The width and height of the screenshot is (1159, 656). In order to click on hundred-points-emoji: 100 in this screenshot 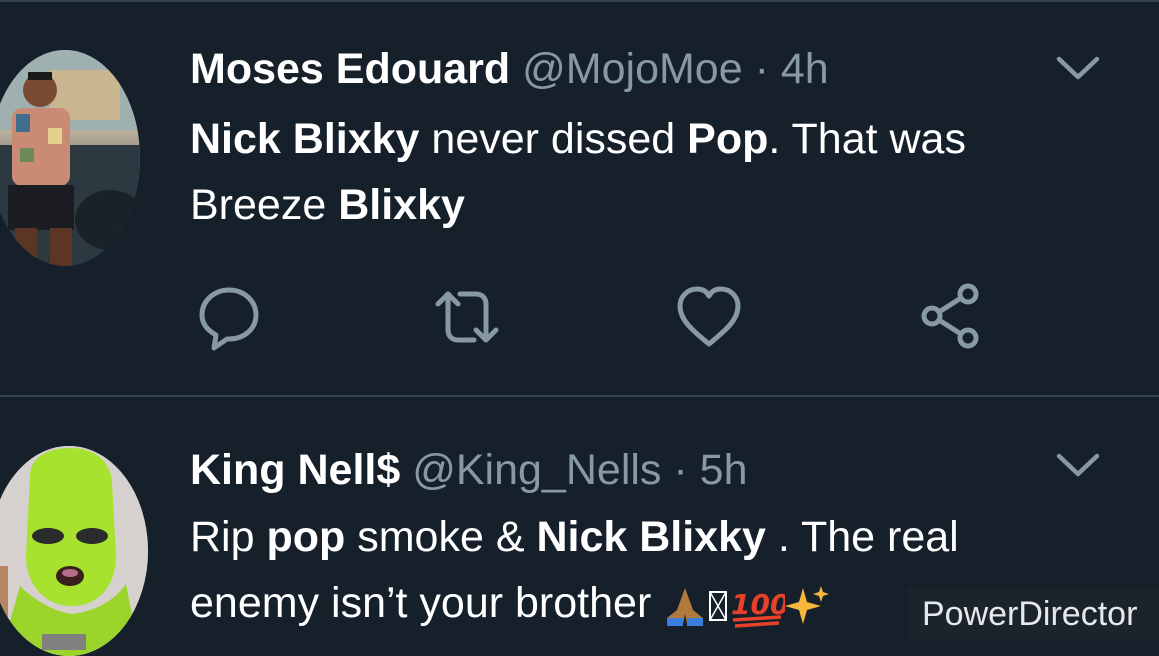, I will do `click(758, 608)`.